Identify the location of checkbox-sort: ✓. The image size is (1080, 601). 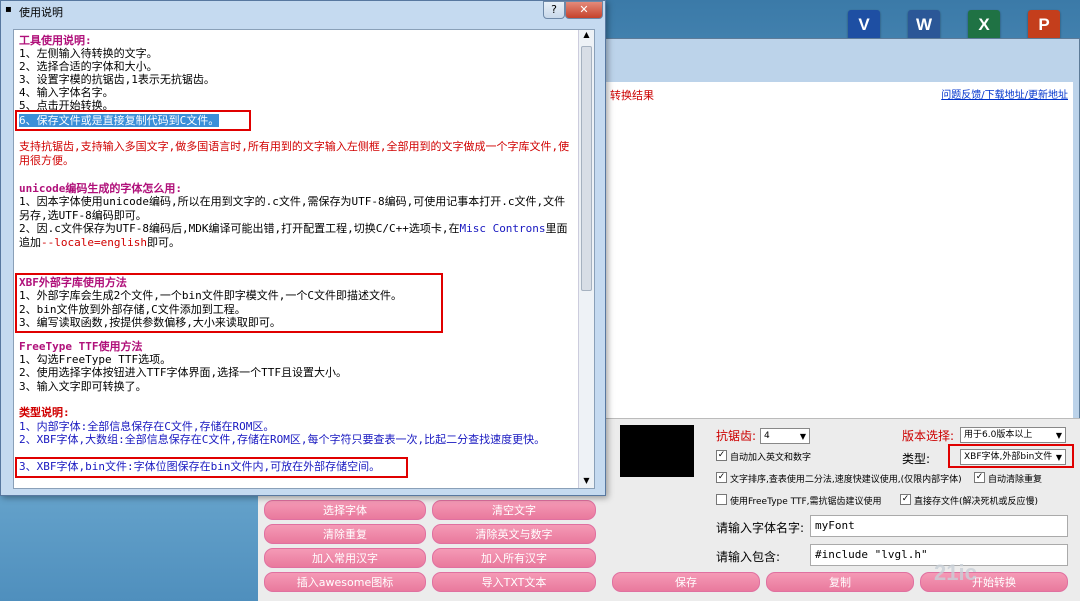
(721, 477).